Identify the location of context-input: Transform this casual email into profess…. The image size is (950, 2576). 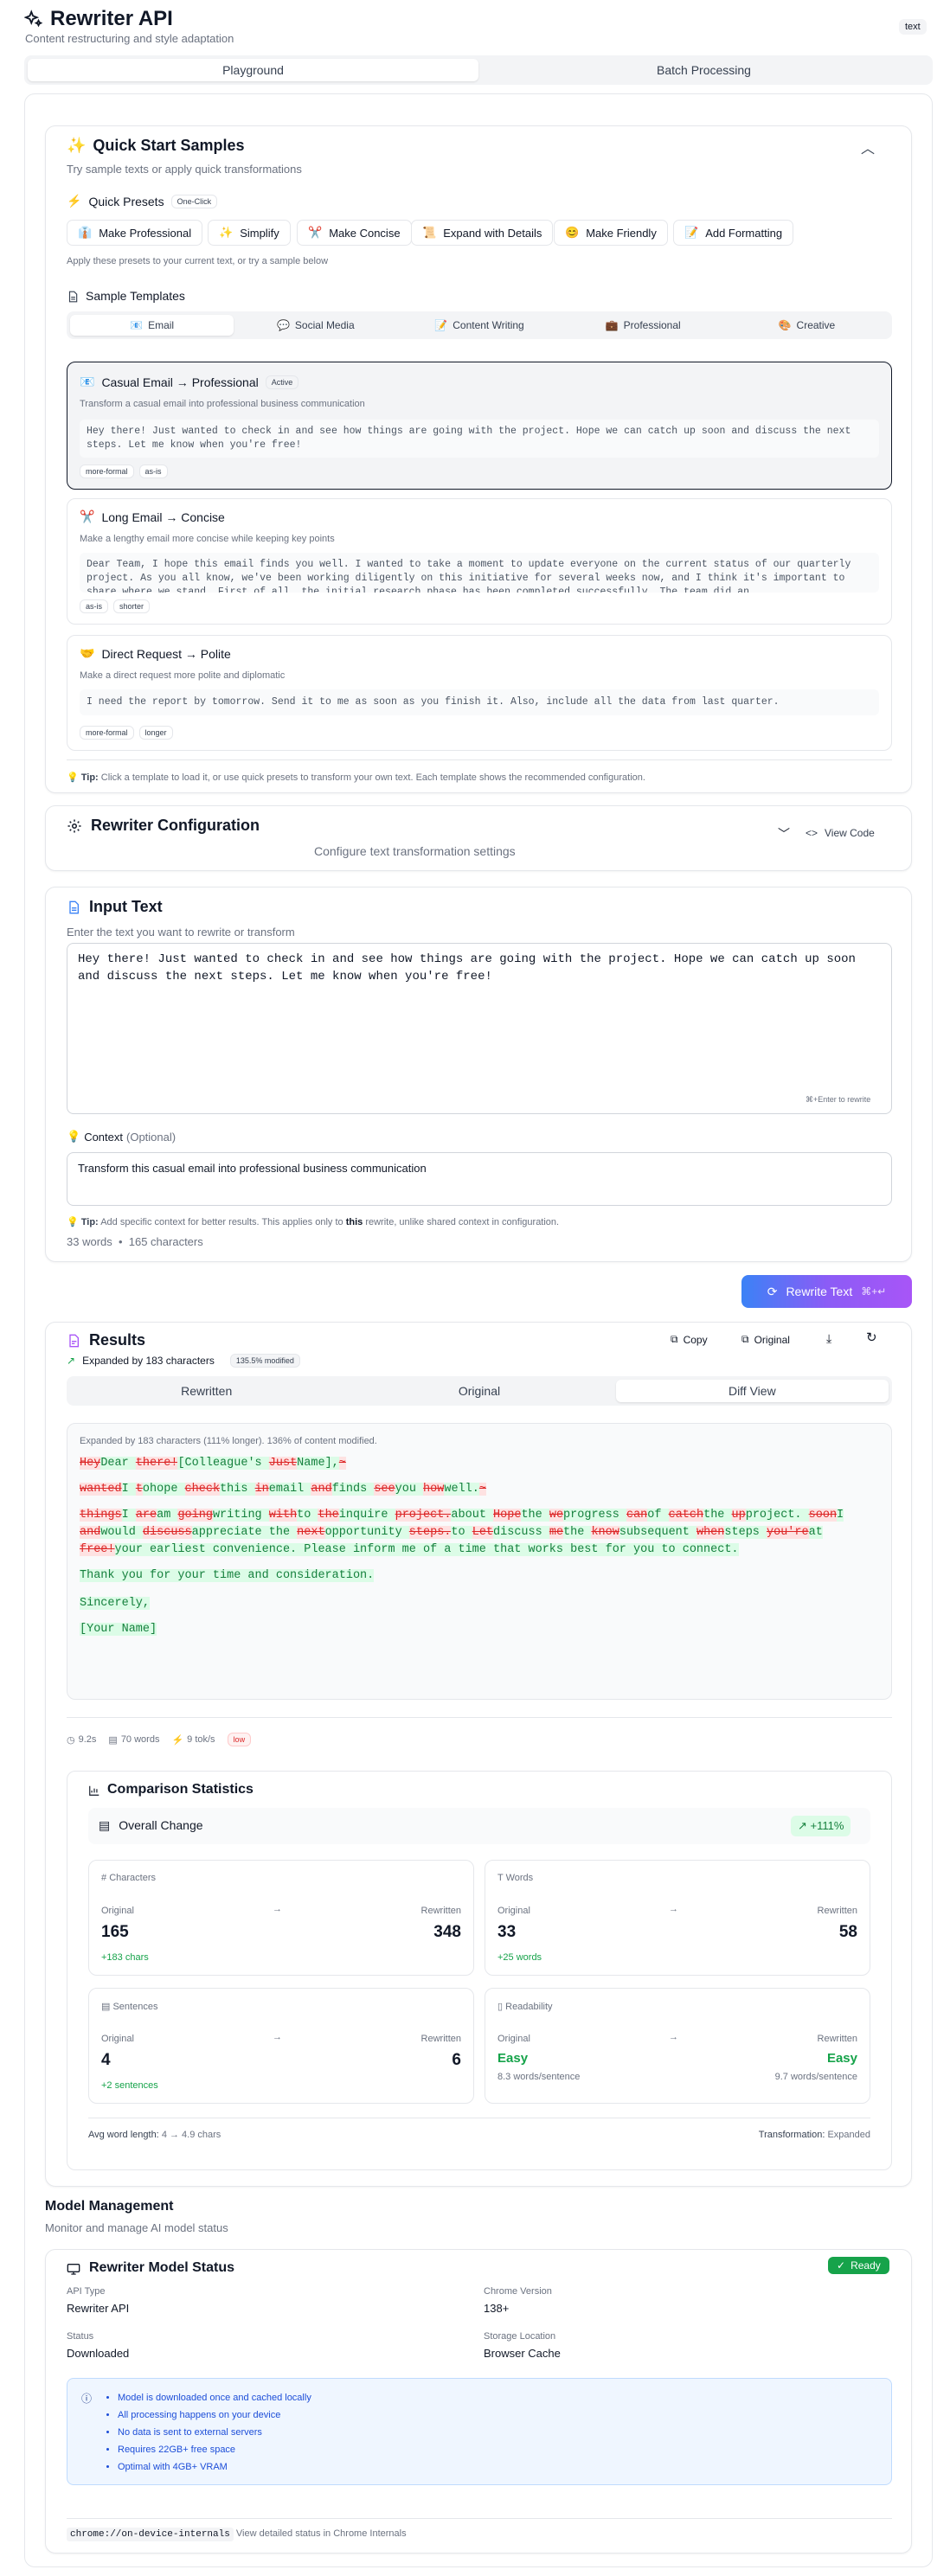
(479, 1179).